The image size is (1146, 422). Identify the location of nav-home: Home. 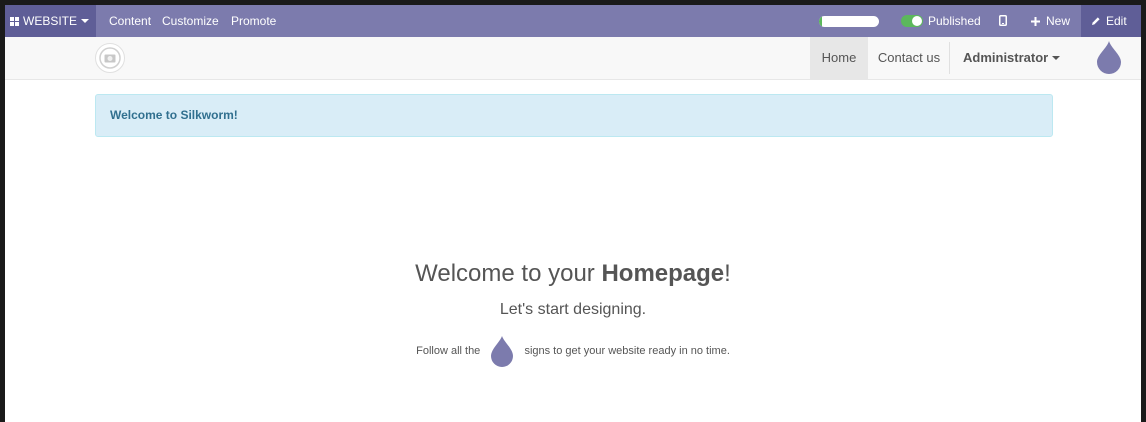
(839, 58).